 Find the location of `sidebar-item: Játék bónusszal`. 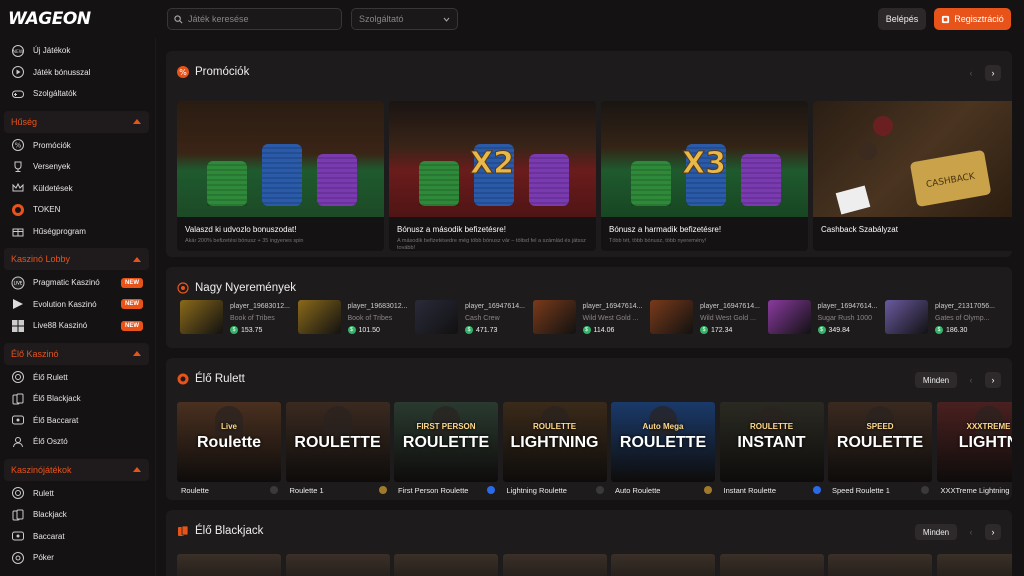

sidebar-item: Játék bónusszal is located at coordinates (77, 73).